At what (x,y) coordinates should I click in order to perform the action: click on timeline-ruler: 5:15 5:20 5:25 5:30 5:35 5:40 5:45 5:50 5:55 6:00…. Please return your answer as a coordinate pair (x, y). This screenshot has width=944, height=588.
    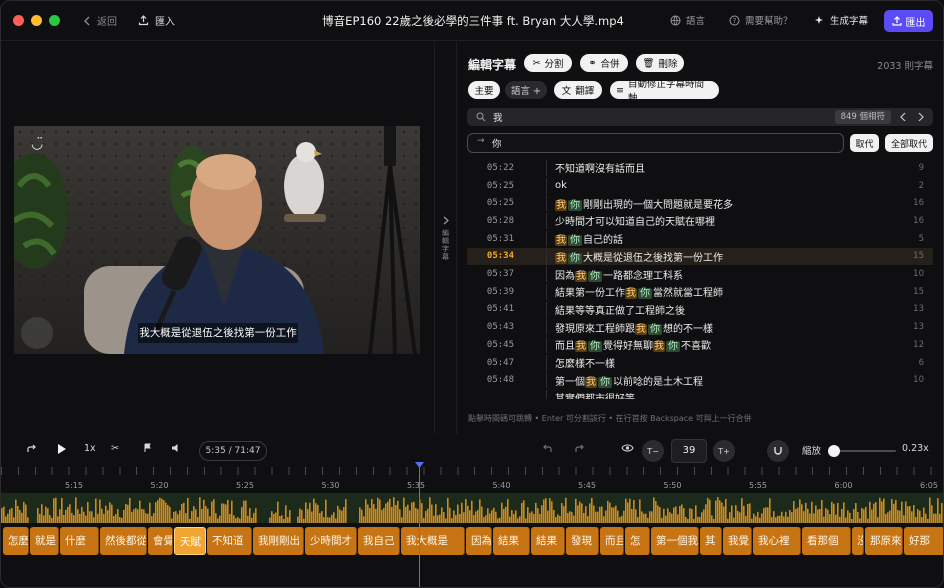
    Looking at the image, I should click on (472, 479).